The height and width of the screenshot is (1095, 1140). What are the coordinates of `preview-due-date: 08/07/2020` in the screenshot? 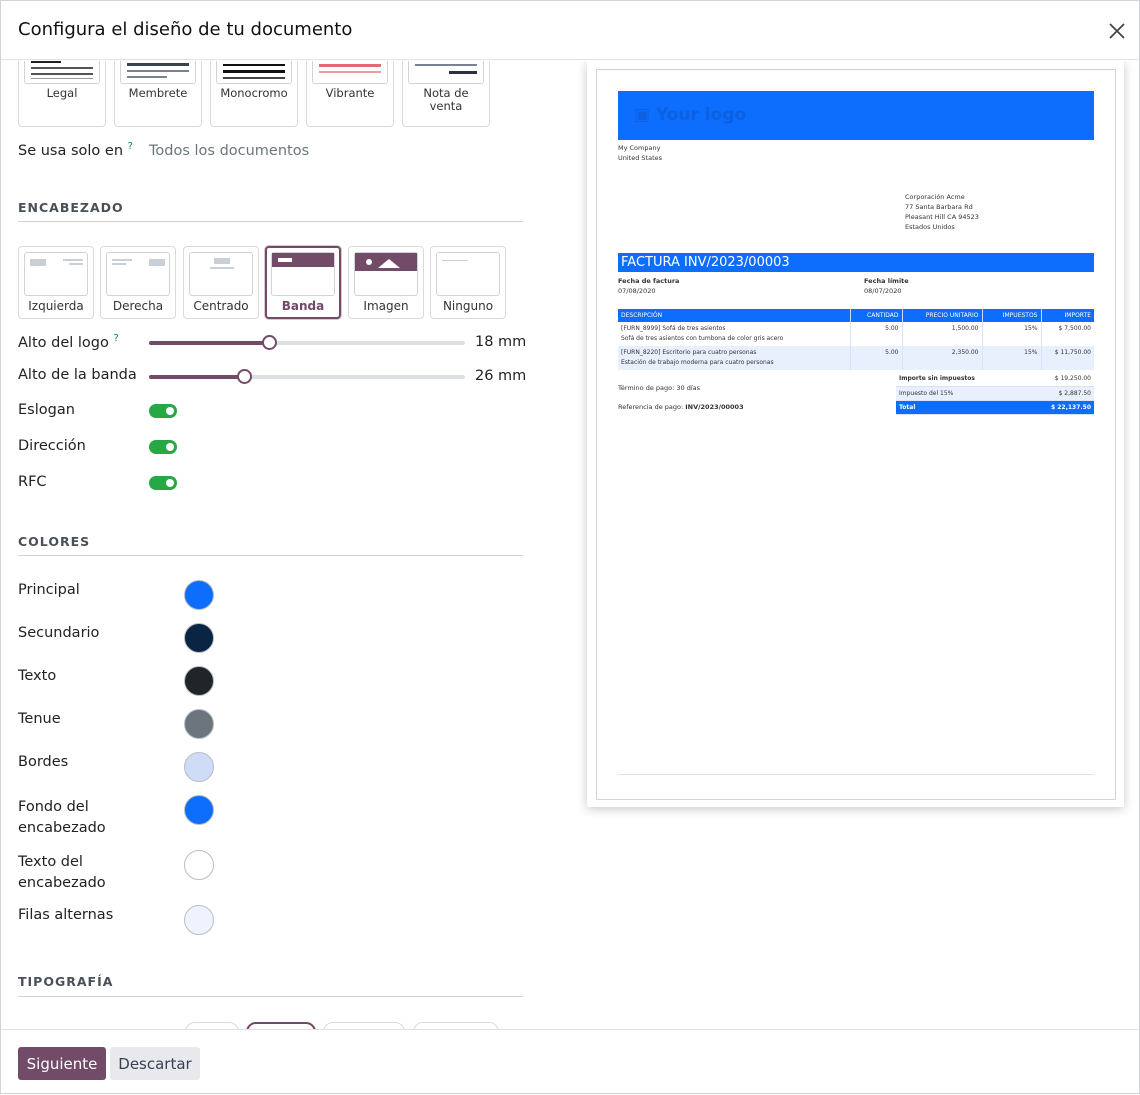 It's located at (883, 291).